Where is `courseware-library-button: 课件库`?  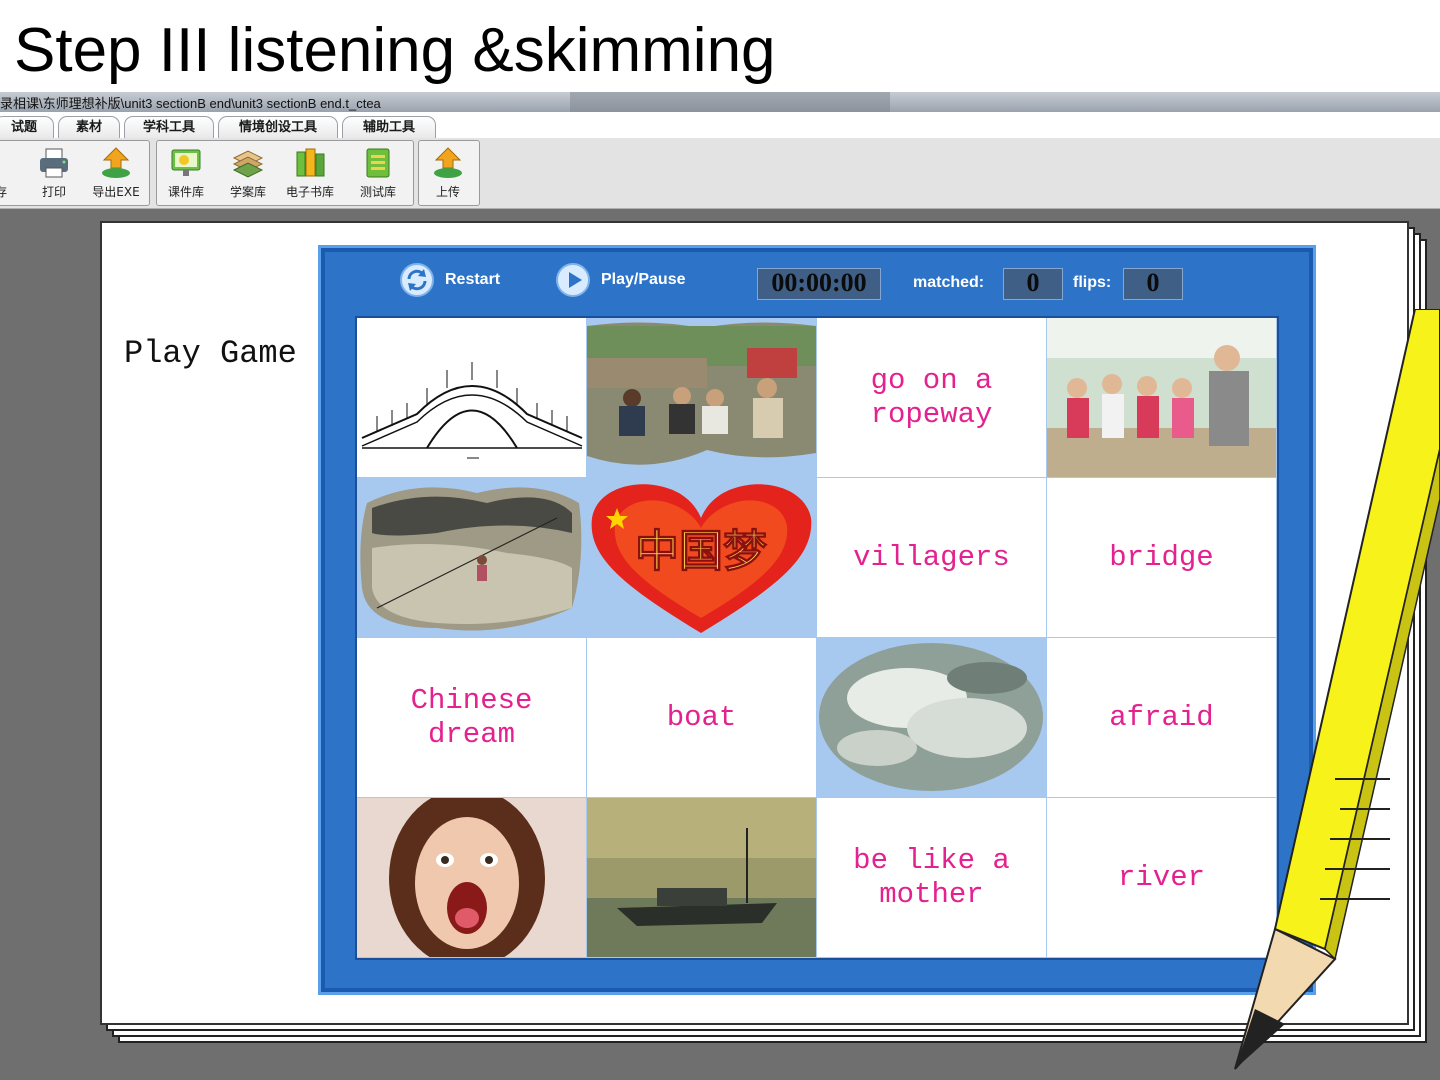
courseware-library-button: 课件库 is located at coordinates (186, 173).